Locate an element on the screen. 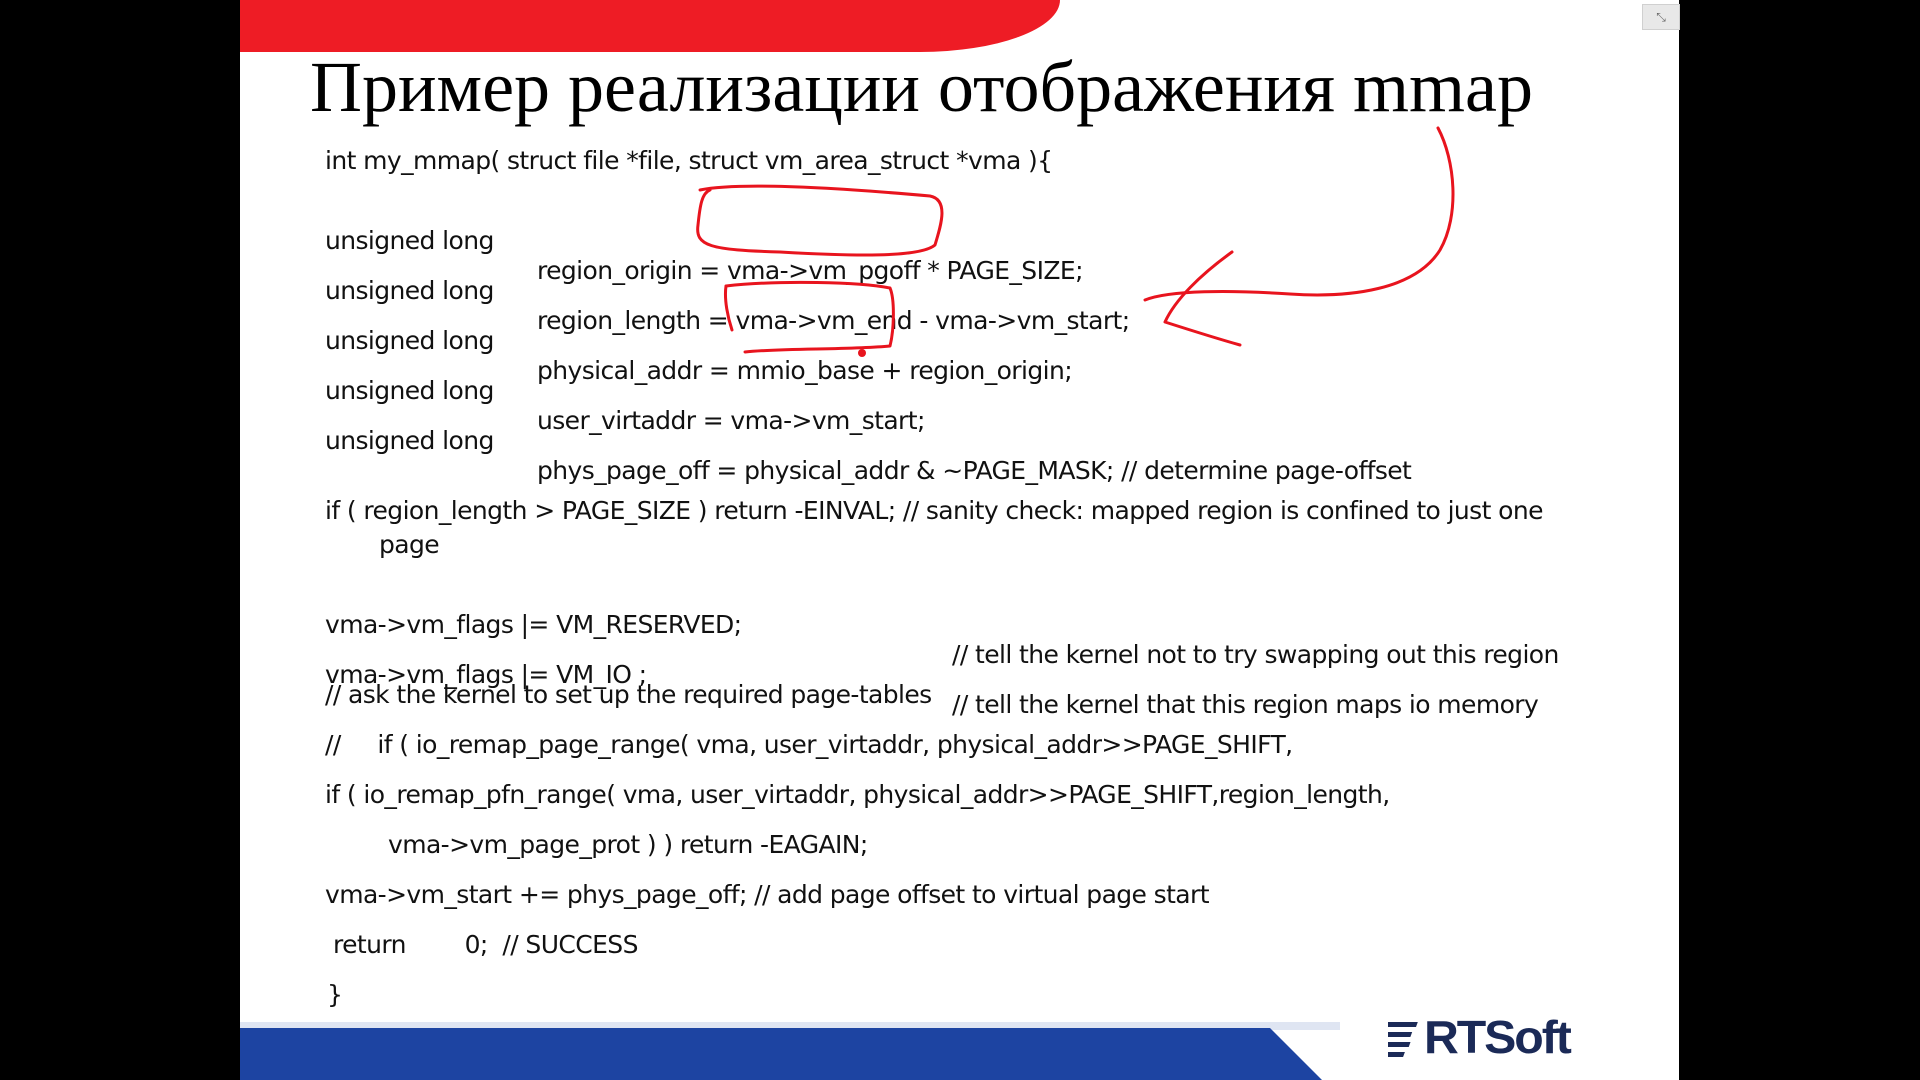  rtsoft-logo: RTSoft is located at coordinates (1491, 1038).